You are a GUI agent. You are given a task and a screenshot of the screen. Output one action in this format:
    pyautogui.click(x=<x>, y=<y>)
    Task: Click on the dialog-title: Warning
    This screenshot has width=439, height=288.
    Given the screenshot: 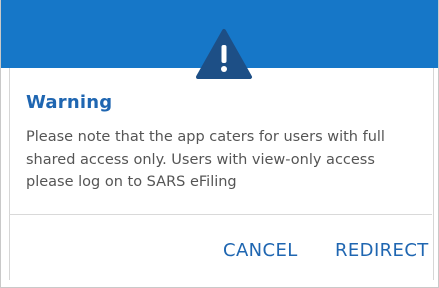 What is the action you would take?
    pyautogui.click(x=69, y=102)
    